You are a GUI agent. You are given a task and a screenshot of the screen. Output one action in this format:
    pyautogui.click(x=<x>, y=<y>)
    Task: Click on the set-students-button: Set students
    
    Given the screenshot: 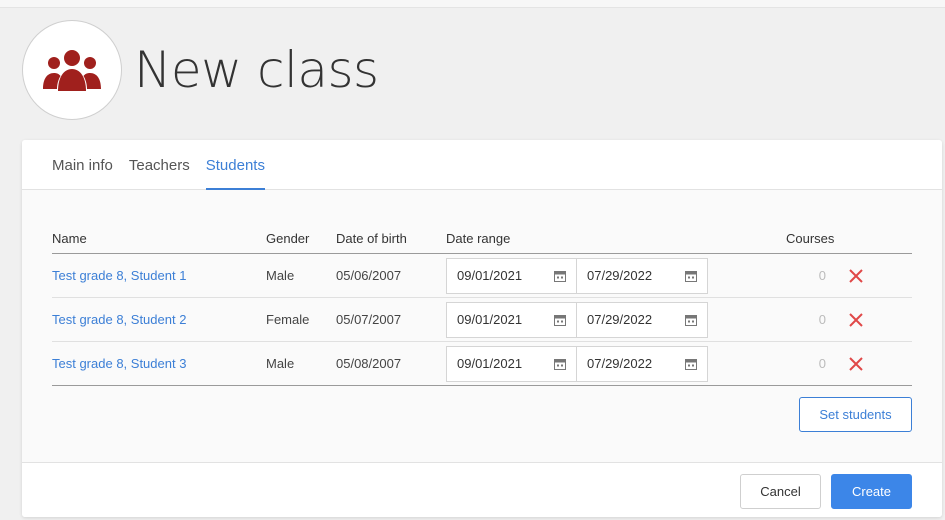 What is the action you would take?
    pyautogui.click(x=855, y=414)
    